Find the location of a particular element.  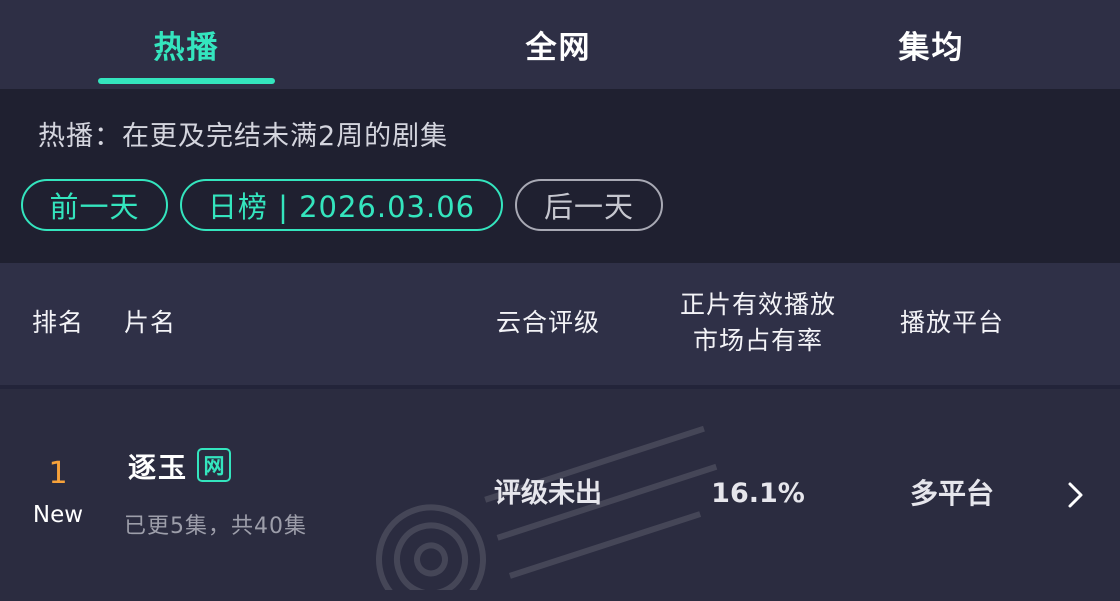

market-share-value: 16.1% is located at coordinates (758, 493).